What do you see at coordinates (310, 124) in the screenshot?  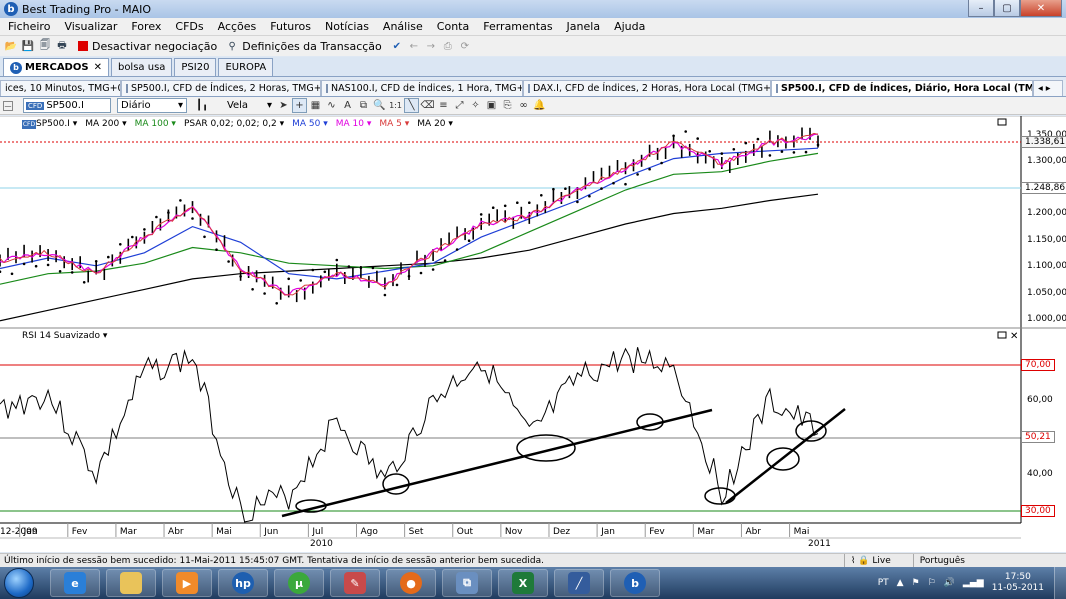 I see `indicator-ma50: MA 50 ▾` at bounding box center [310, 124].